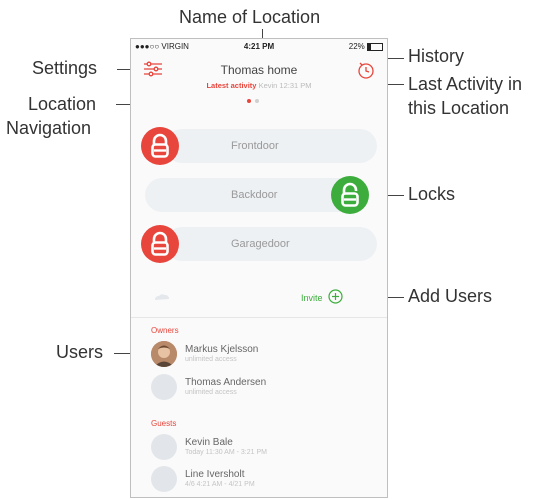 This screenshot has height=499, width=547. Describe the element at coordinates (356, 46) in the screenshot. I see `battery-percent: 22%` at that location.